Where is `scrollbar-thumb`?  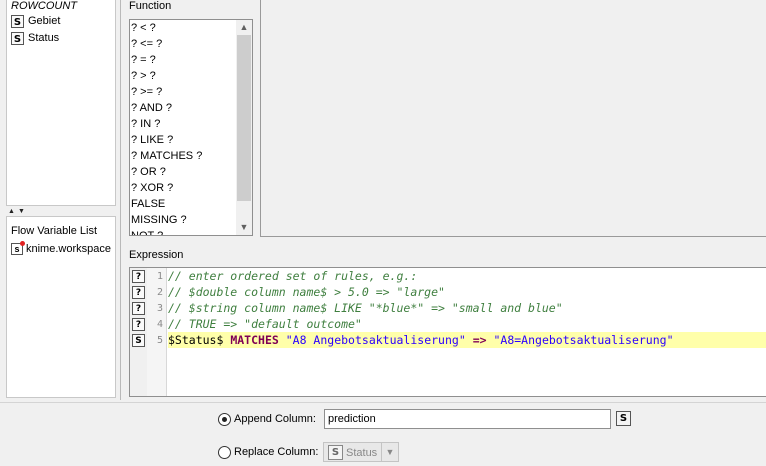 scrollbar-thumb is located at coordinates (244, 118).